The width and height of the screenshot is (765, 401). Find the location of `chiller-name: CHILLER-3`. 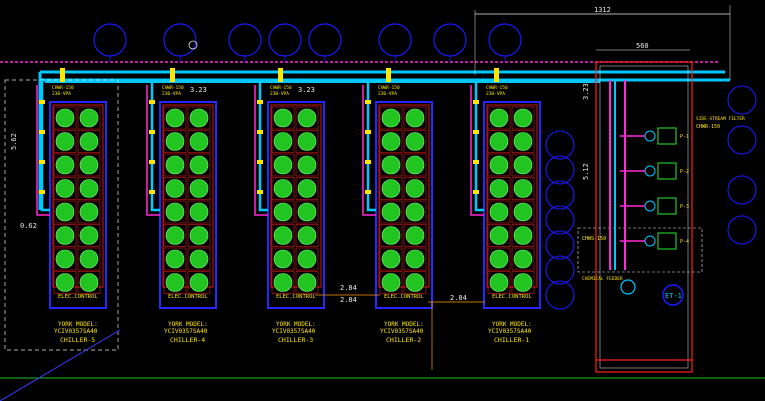

chiller-name: CHILLER-3 is located at coordinates (295, 340).